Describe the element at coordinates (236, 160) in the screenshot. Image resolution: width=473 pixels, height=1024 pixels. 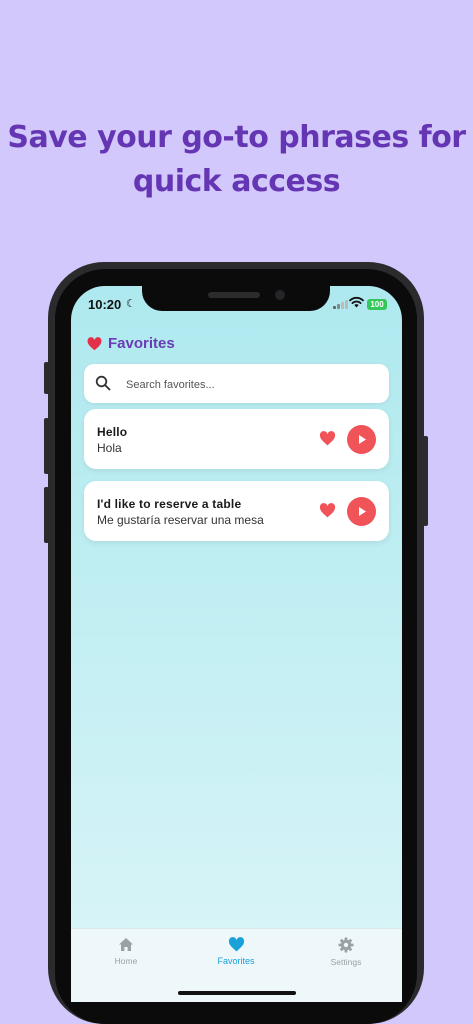
I see `headline: Save your go-to phrases for quick access` at that location.